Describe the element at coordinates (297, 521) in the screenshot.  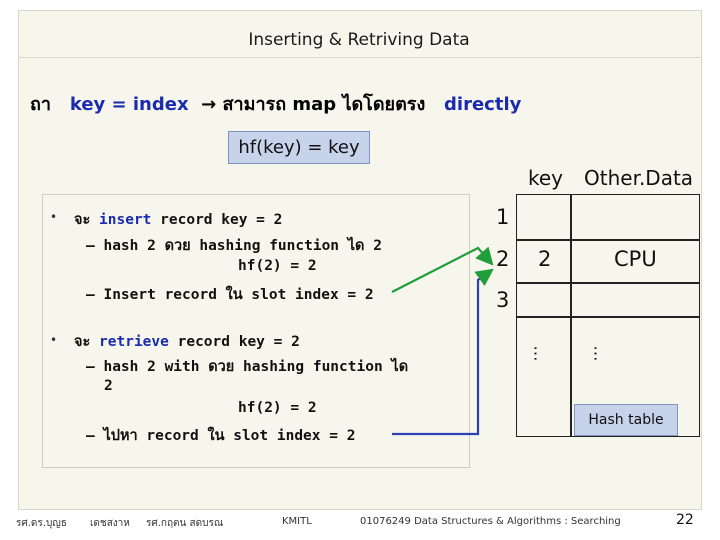
I see `footer-org: KMITL` at that location.